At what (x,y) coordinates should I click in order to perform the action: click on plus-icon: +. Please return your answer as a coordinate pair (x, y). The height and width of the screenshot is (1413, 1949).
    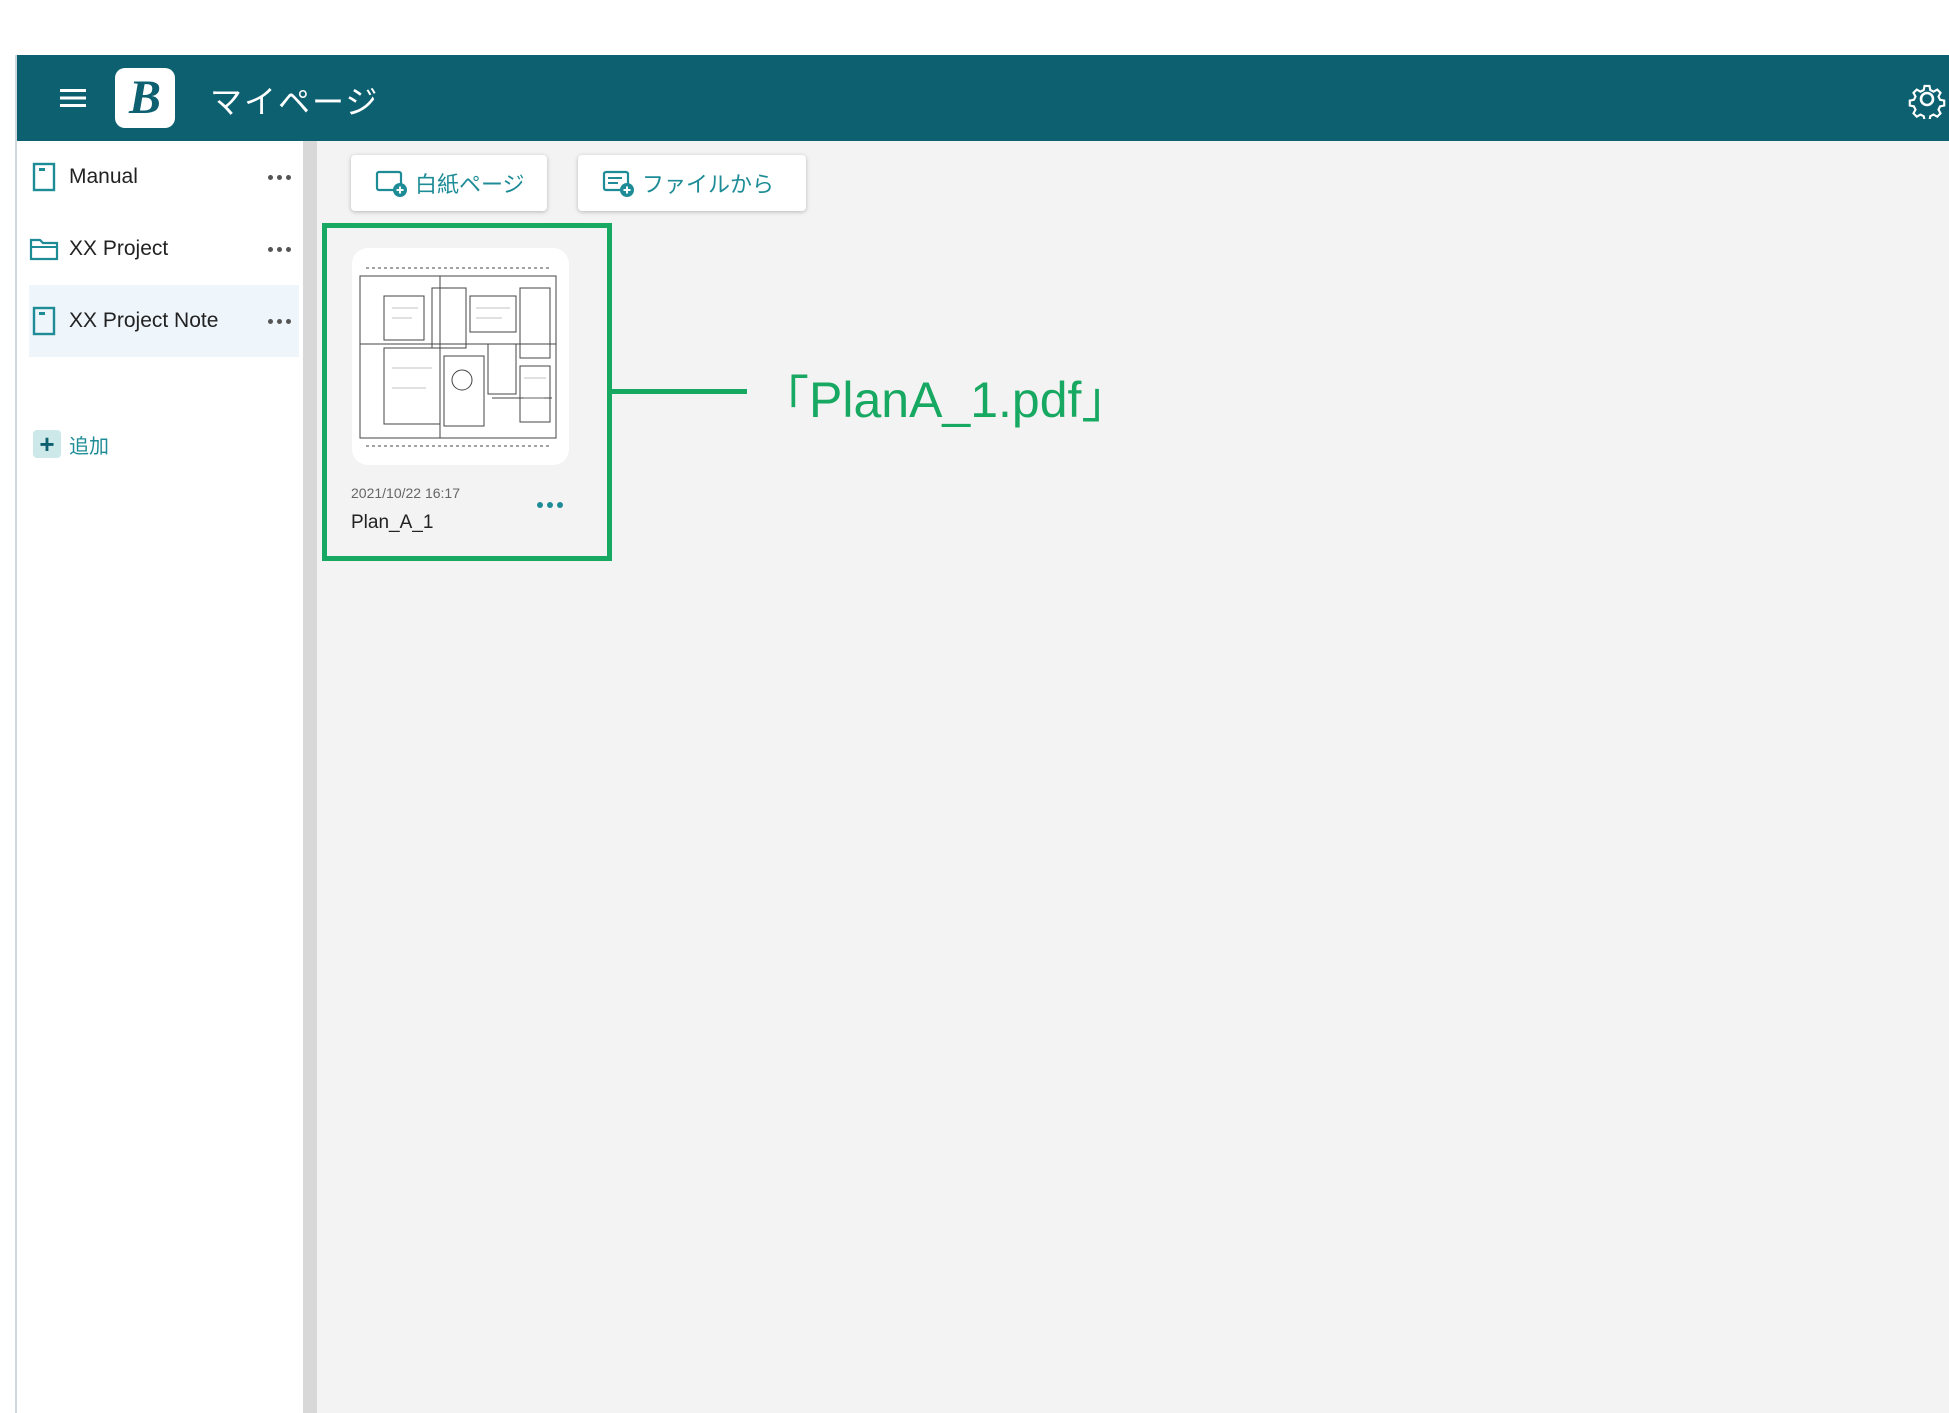
    Looking at the image, I should click on (47, 444).